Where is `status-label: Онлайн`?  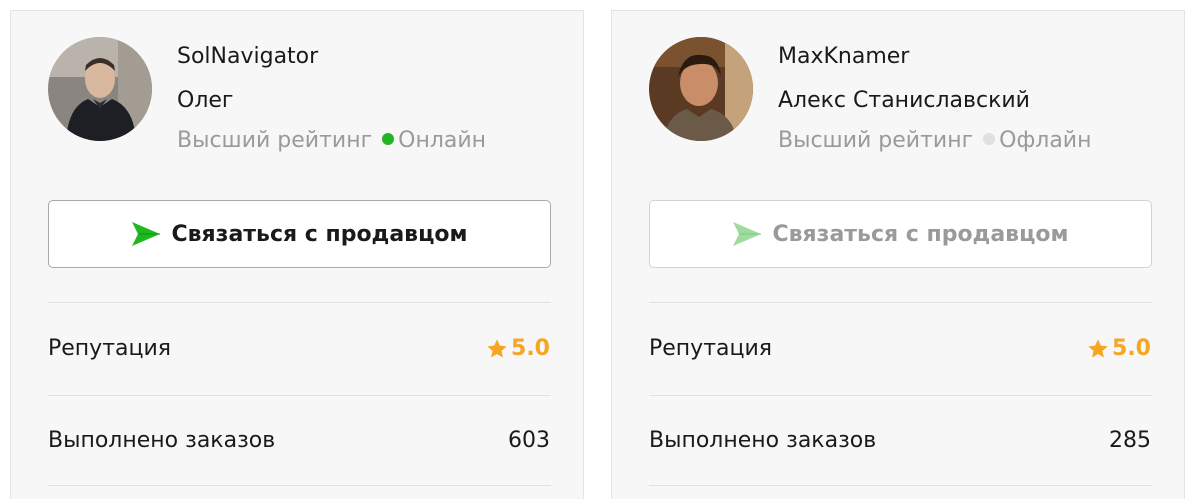 status-label: Онлайн is located at coordinates (442, 140).